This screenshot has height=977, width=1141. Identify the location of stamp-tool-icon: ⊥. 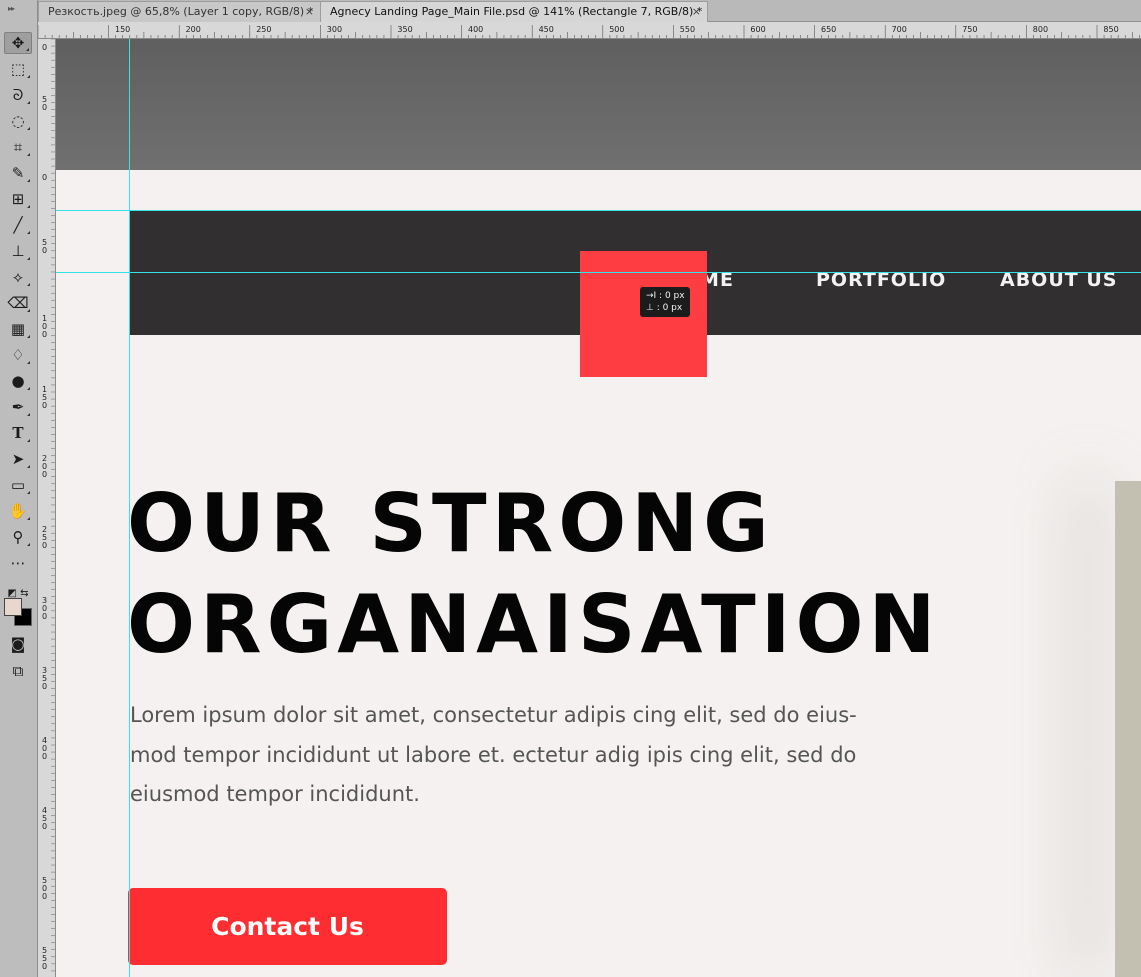
(18, 251).